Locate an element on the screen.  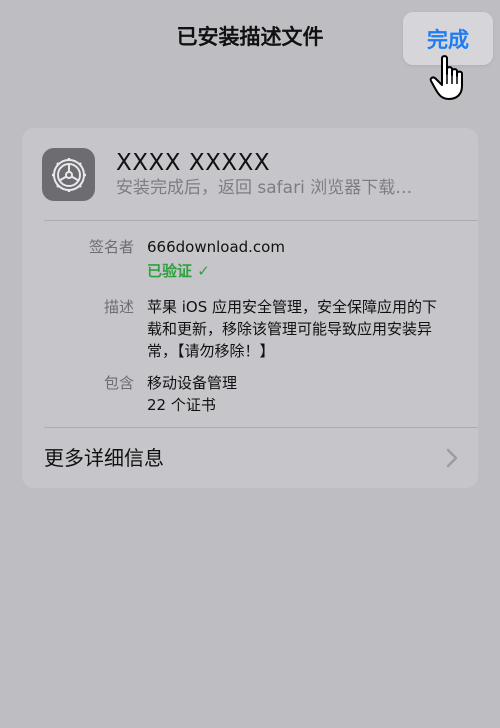
description-line-2: 载和更新，移除该管理可能导致应用安装异 is located at coordinates (290, 329).